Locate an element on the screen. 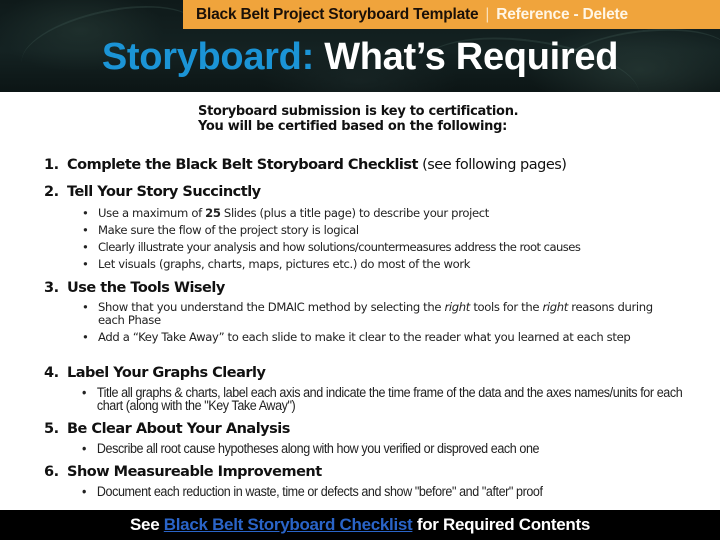 The height and width of the screenshot is (540, 720). item-number: 6. is located at coordinates (51, 472).